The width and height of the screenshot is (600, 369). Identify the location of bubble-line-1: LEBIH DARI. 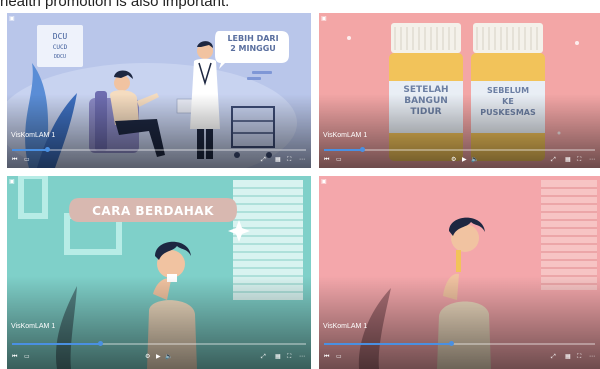
(253, 38).